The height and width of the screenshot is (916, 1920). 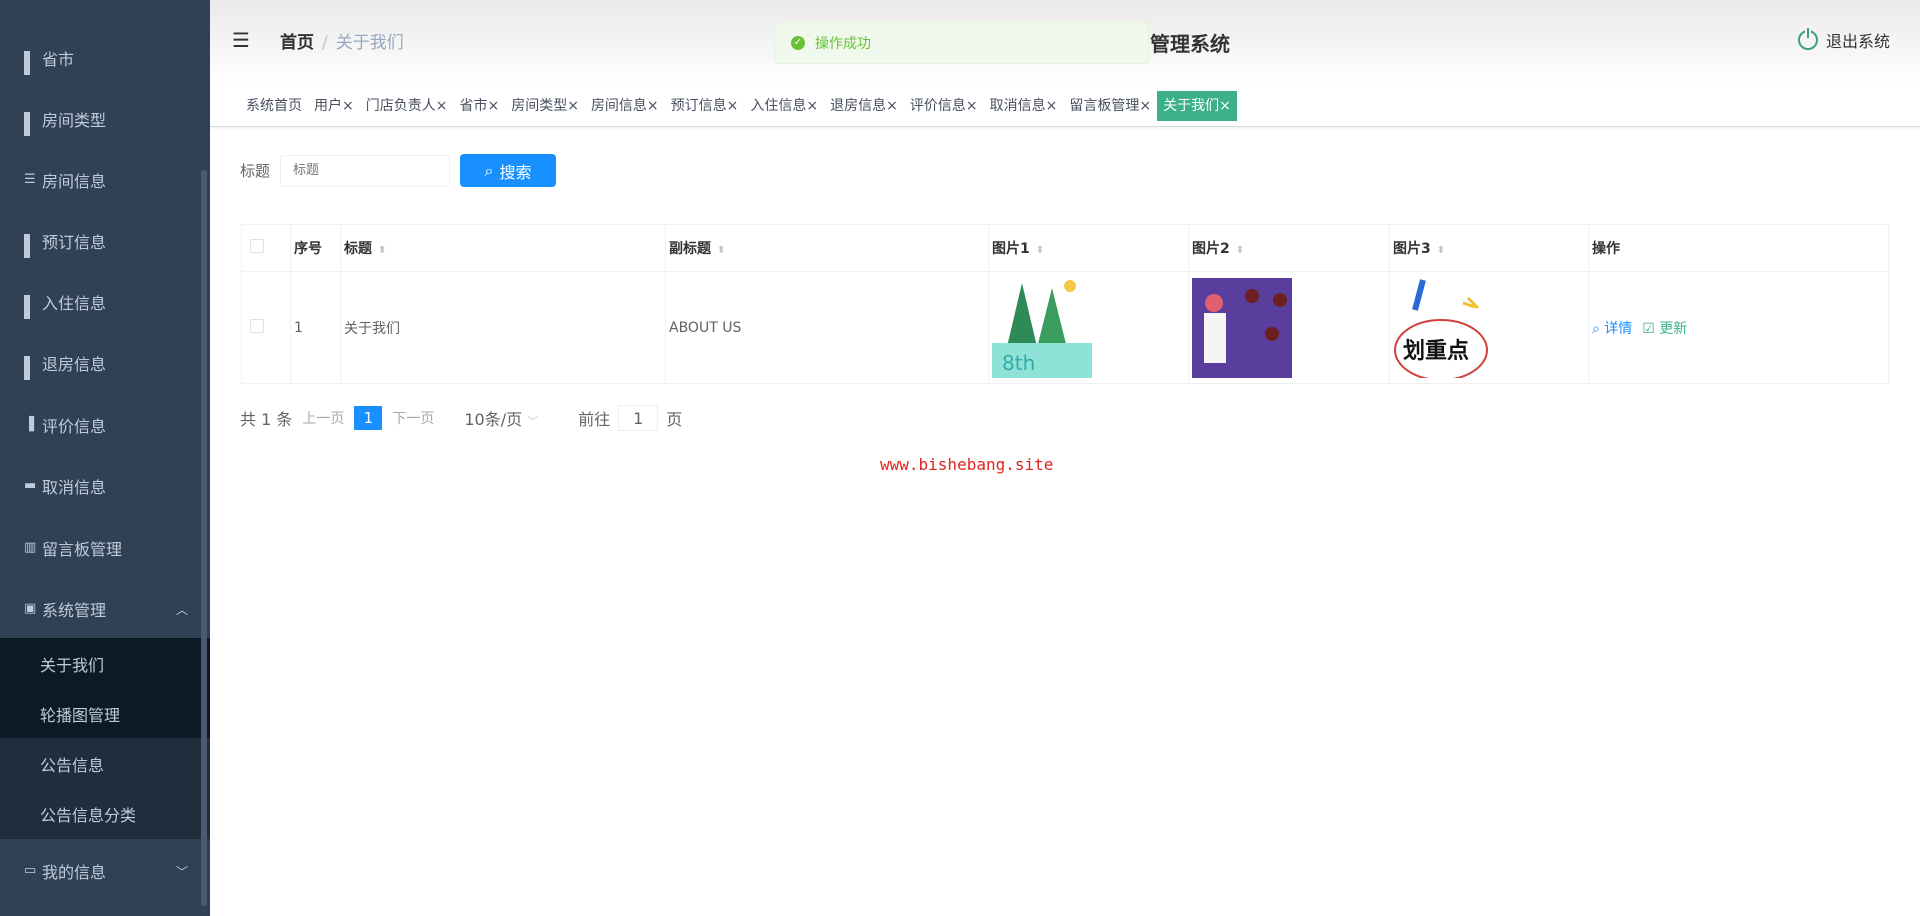 What do you see at coordinates (944, 106) in the screenshot?
I see `tab-reviews: 评价信息×` at bounding box center [944, 106].